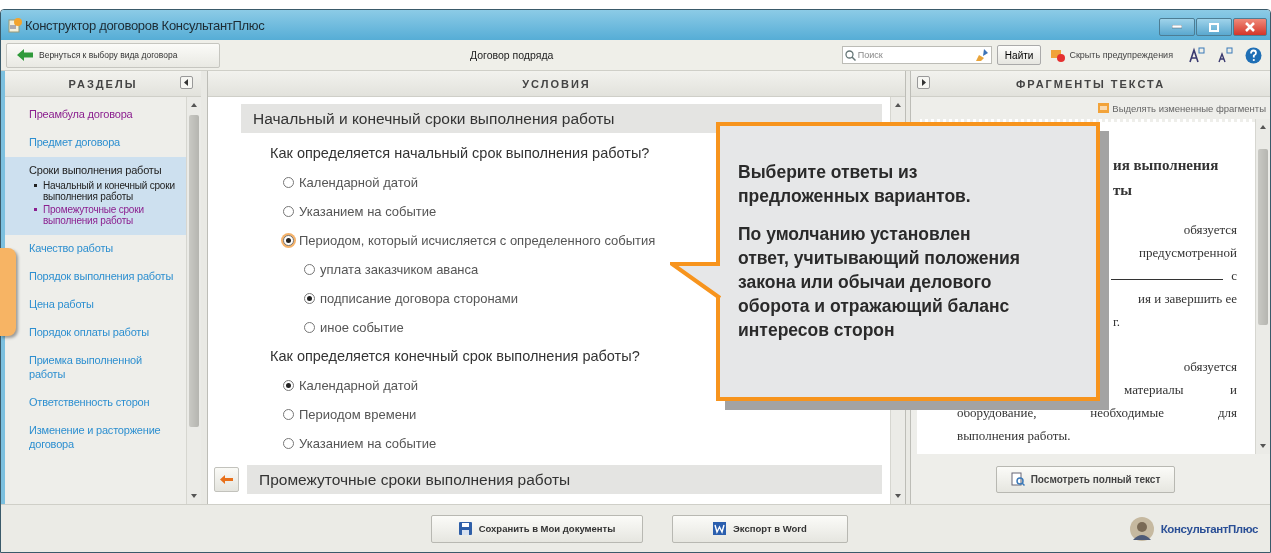  What do you see at coordinates (1058, 55) in the screenshot?
I see `warning-icon` at bounding box center [1058, 55].